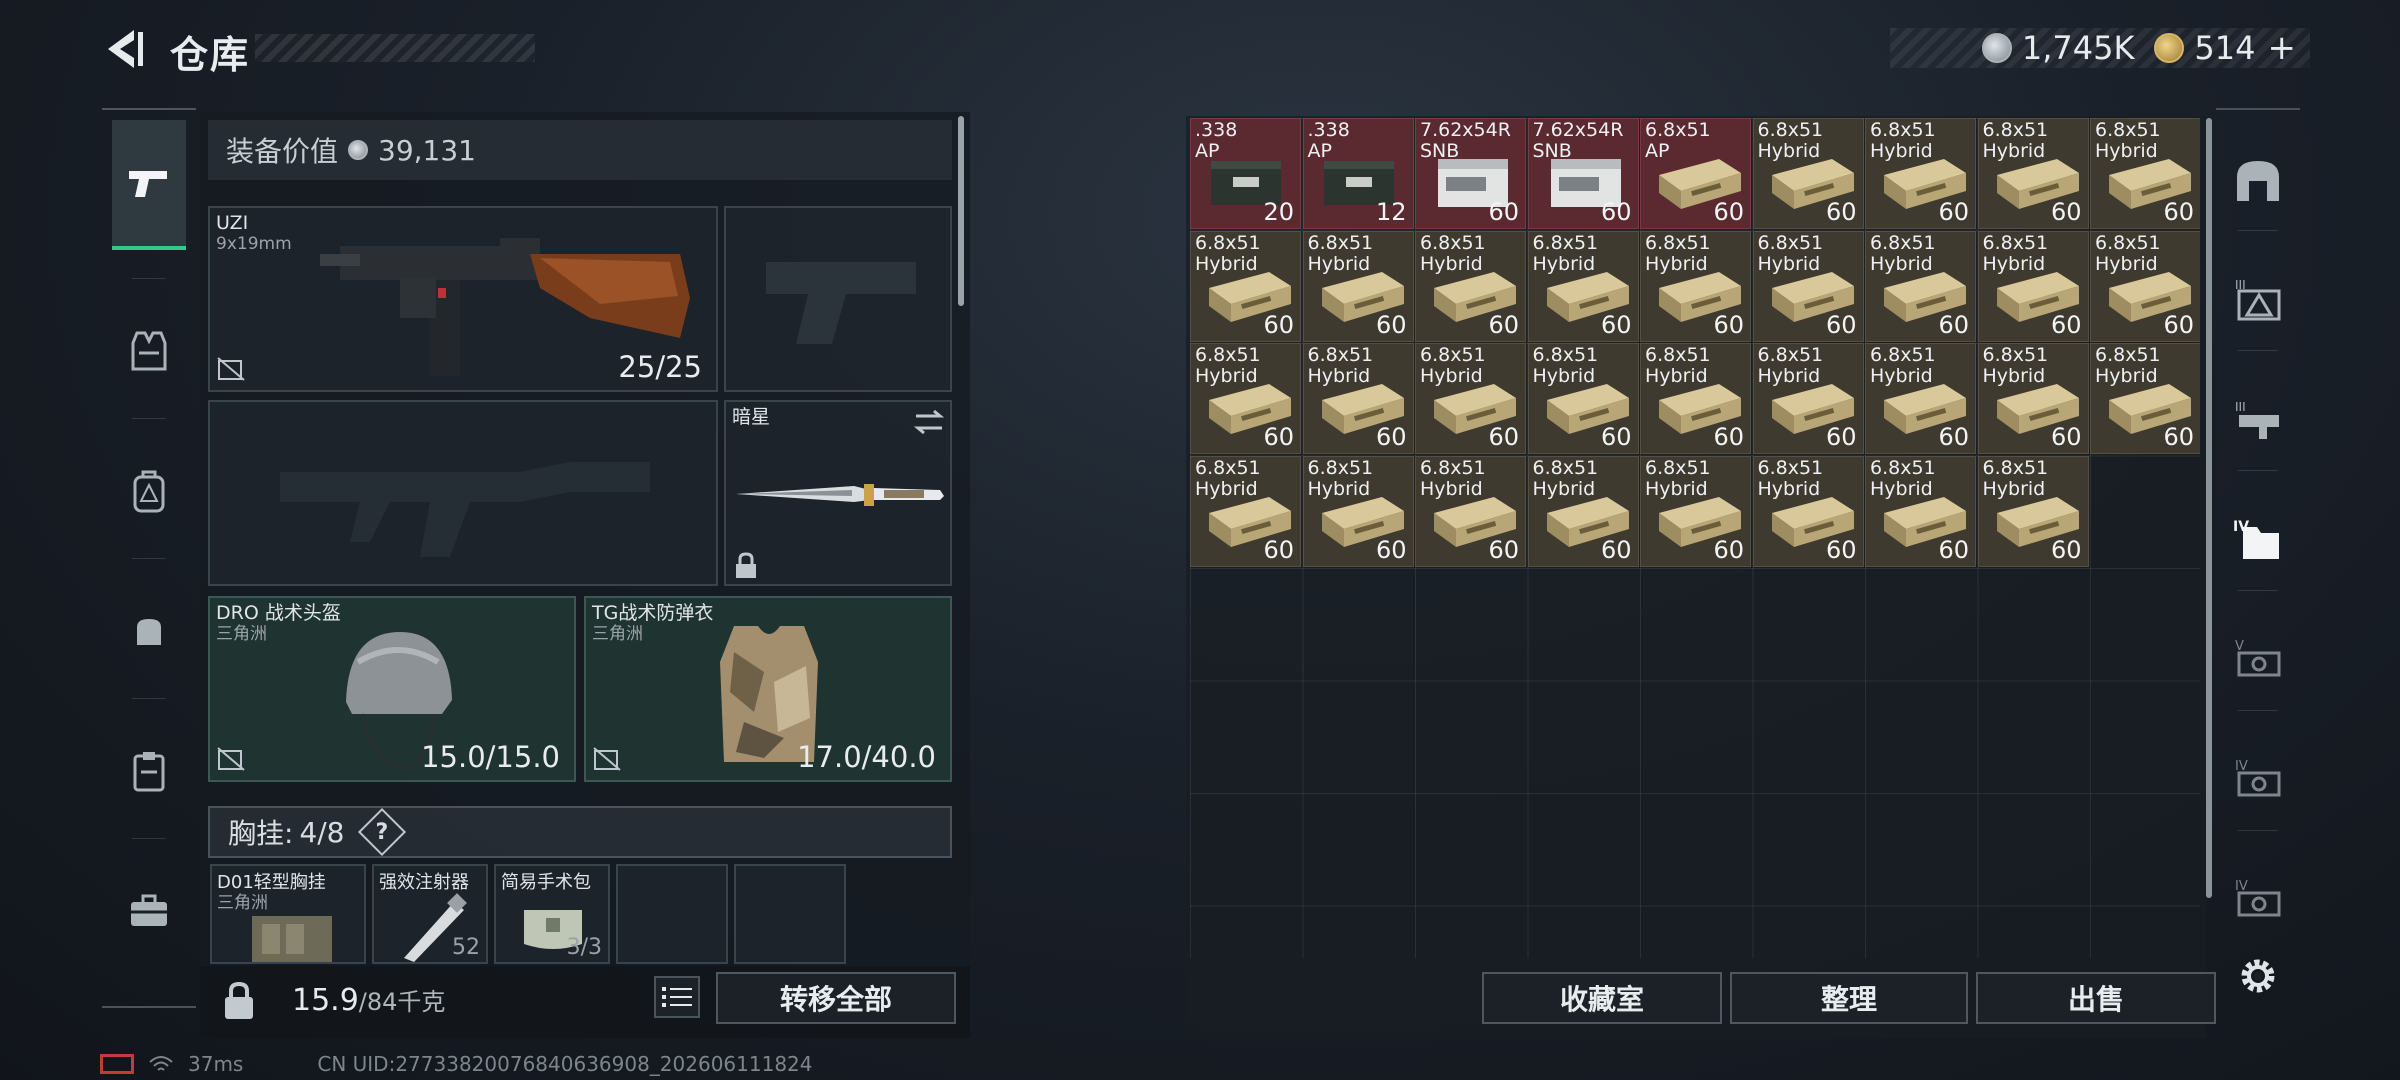 Image resolution: width=2400 pixels, height=1080 pixels. What do you see at coordinates (2258, 976) in the screenshot?
I see `settings-button` at bounding box center [2258, 976].